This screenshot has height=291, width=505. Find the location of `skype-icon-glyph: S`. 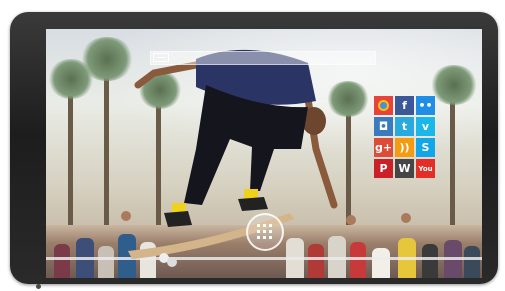

skype-icon-glyph: S is located at coordinates (425, 147).